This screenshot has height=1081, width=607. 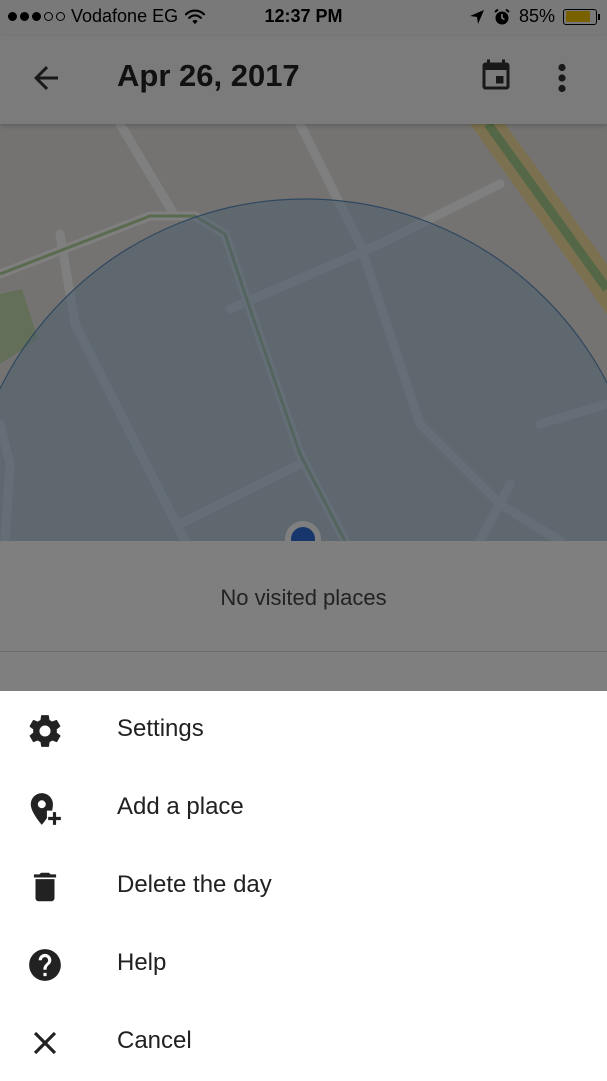 I want to click on help-icon, so click(x=45, y=965).